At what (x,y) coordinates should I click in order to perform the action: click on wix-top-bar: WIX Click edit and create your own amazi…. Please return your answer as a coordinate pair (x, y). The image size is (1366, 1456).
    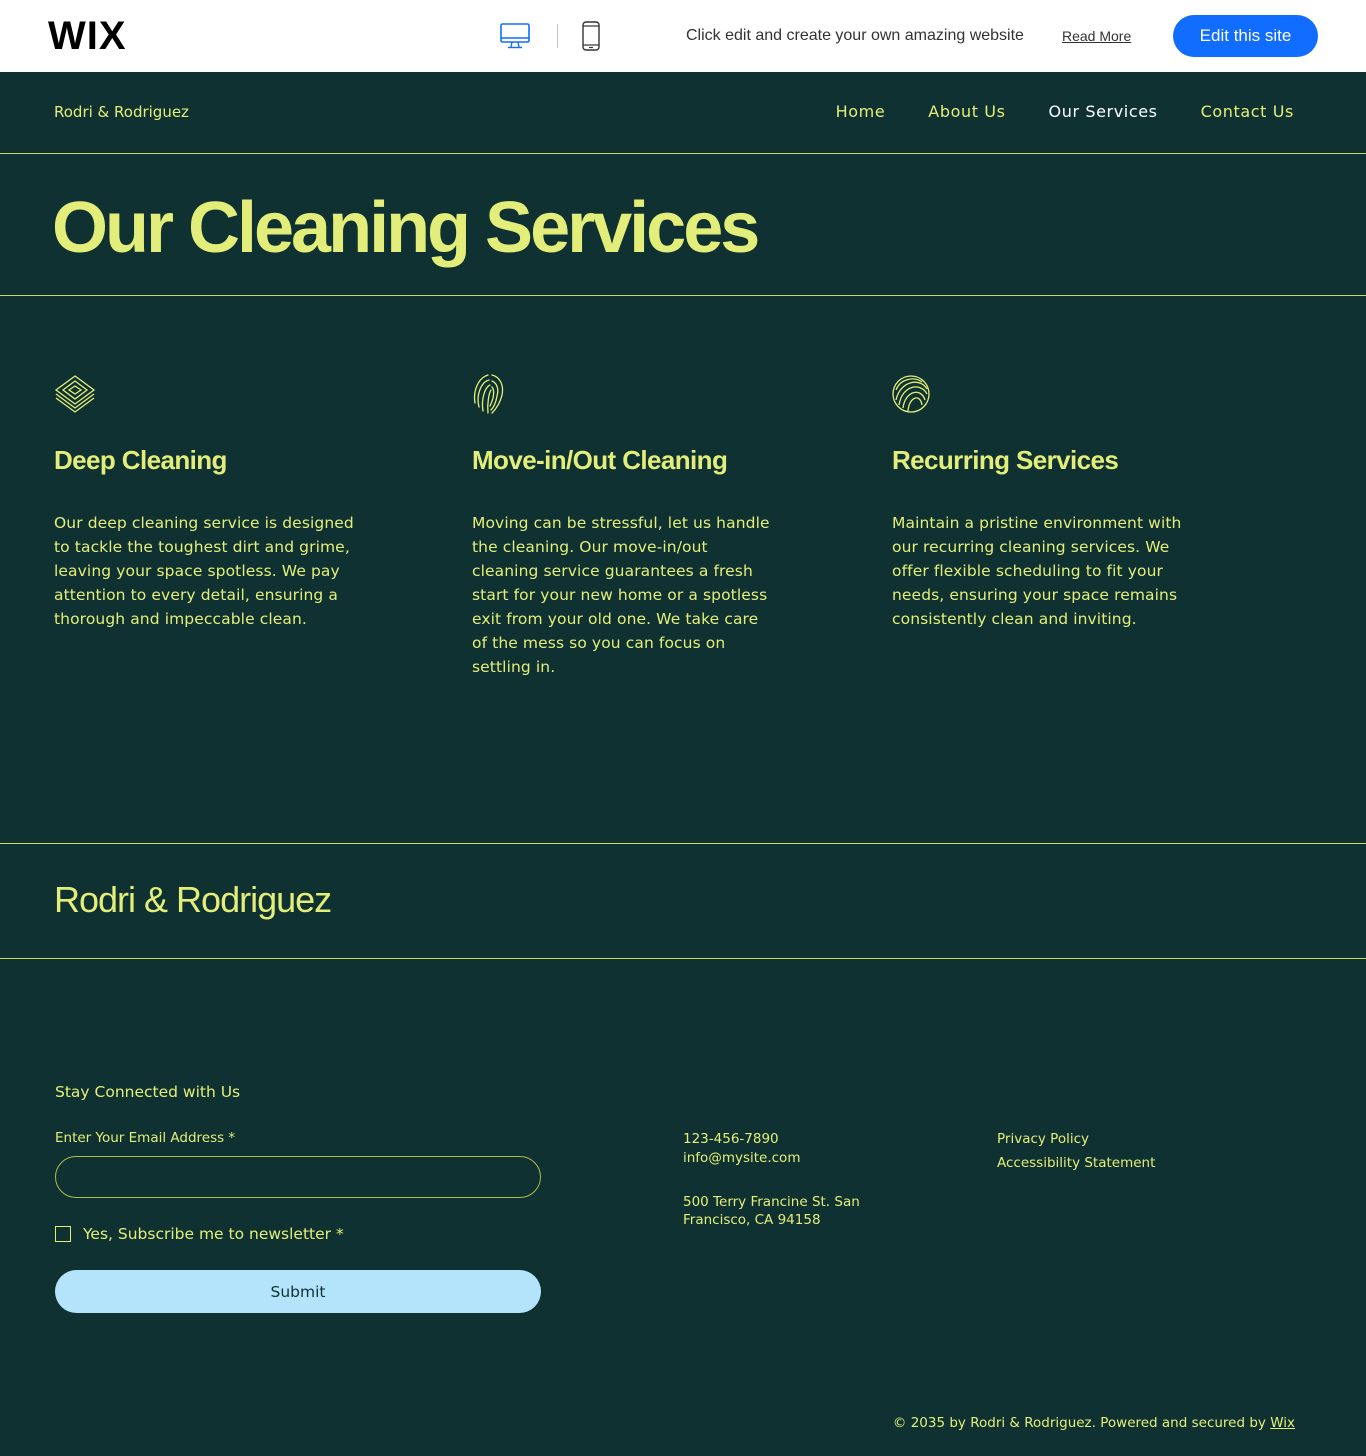
    Looking at the image, I should click on (683, 36).